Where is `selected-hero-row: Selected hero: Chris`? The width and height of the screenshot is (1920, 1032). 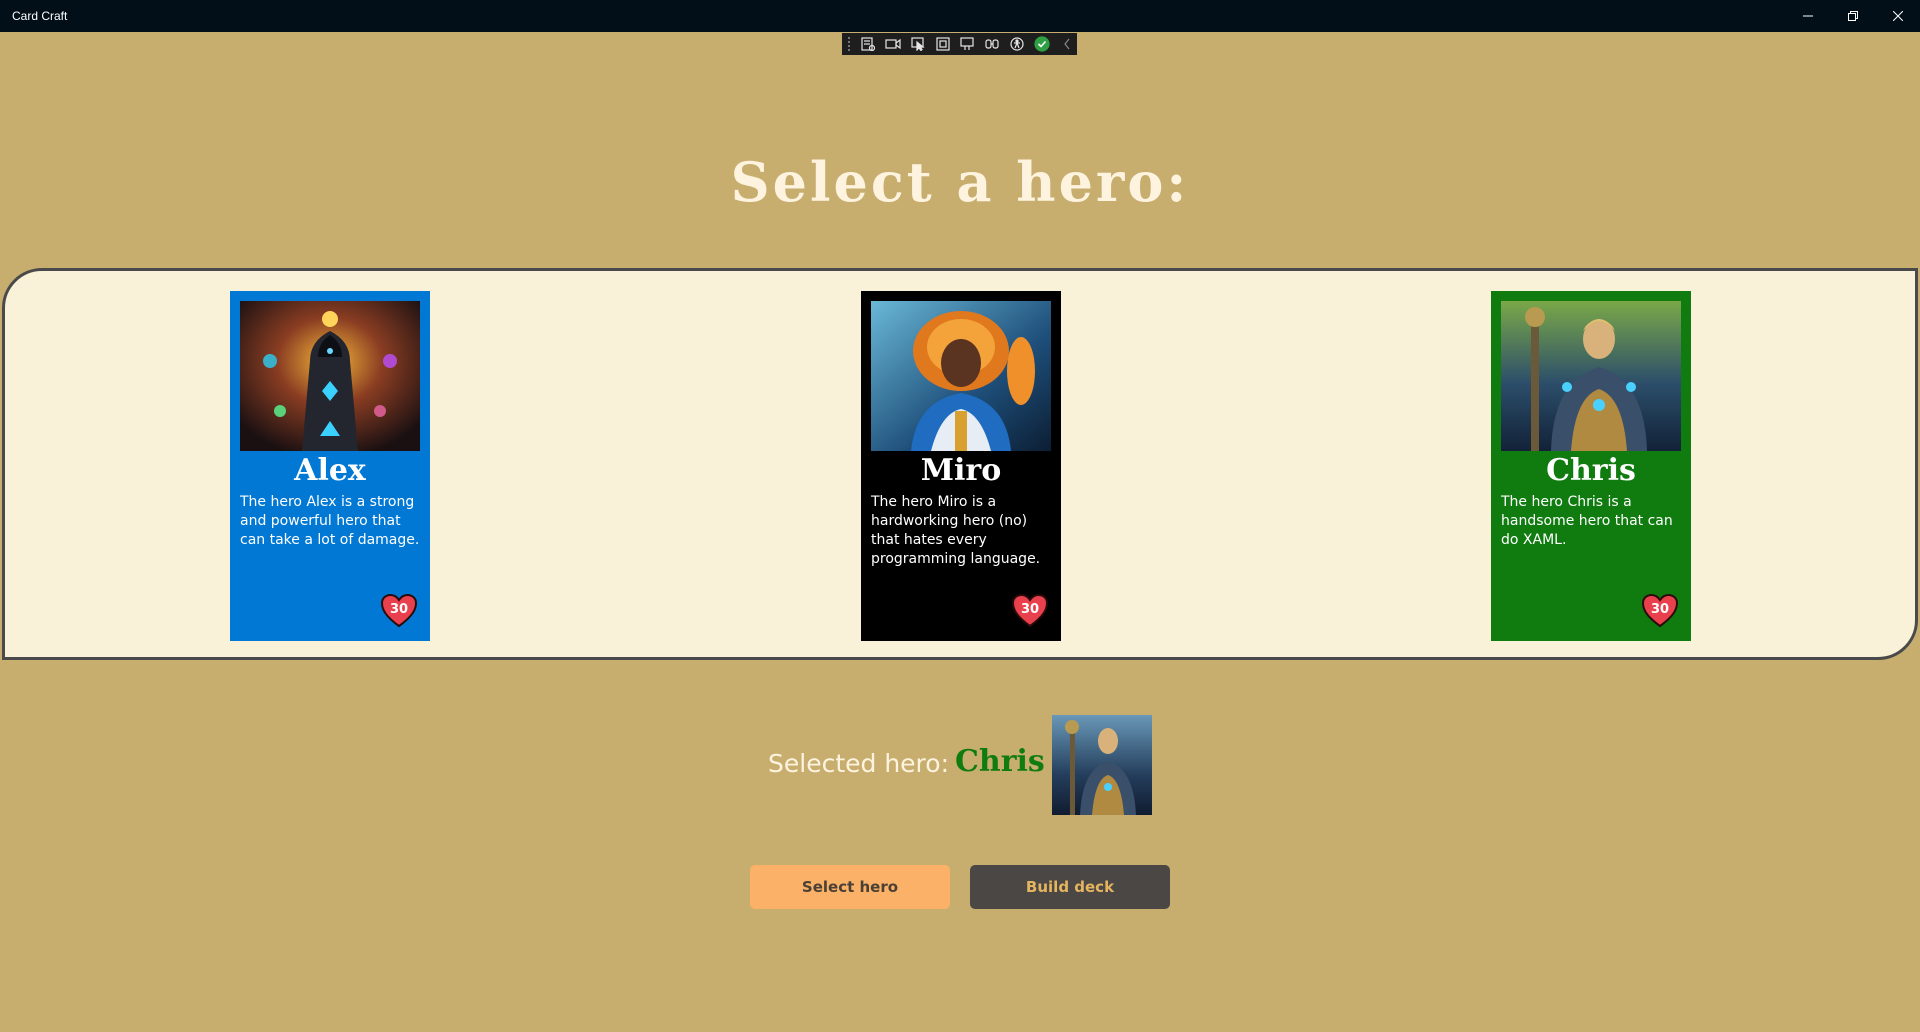 selected-hero-row: Selected hero: Chris is located at coordinates (960, 765).